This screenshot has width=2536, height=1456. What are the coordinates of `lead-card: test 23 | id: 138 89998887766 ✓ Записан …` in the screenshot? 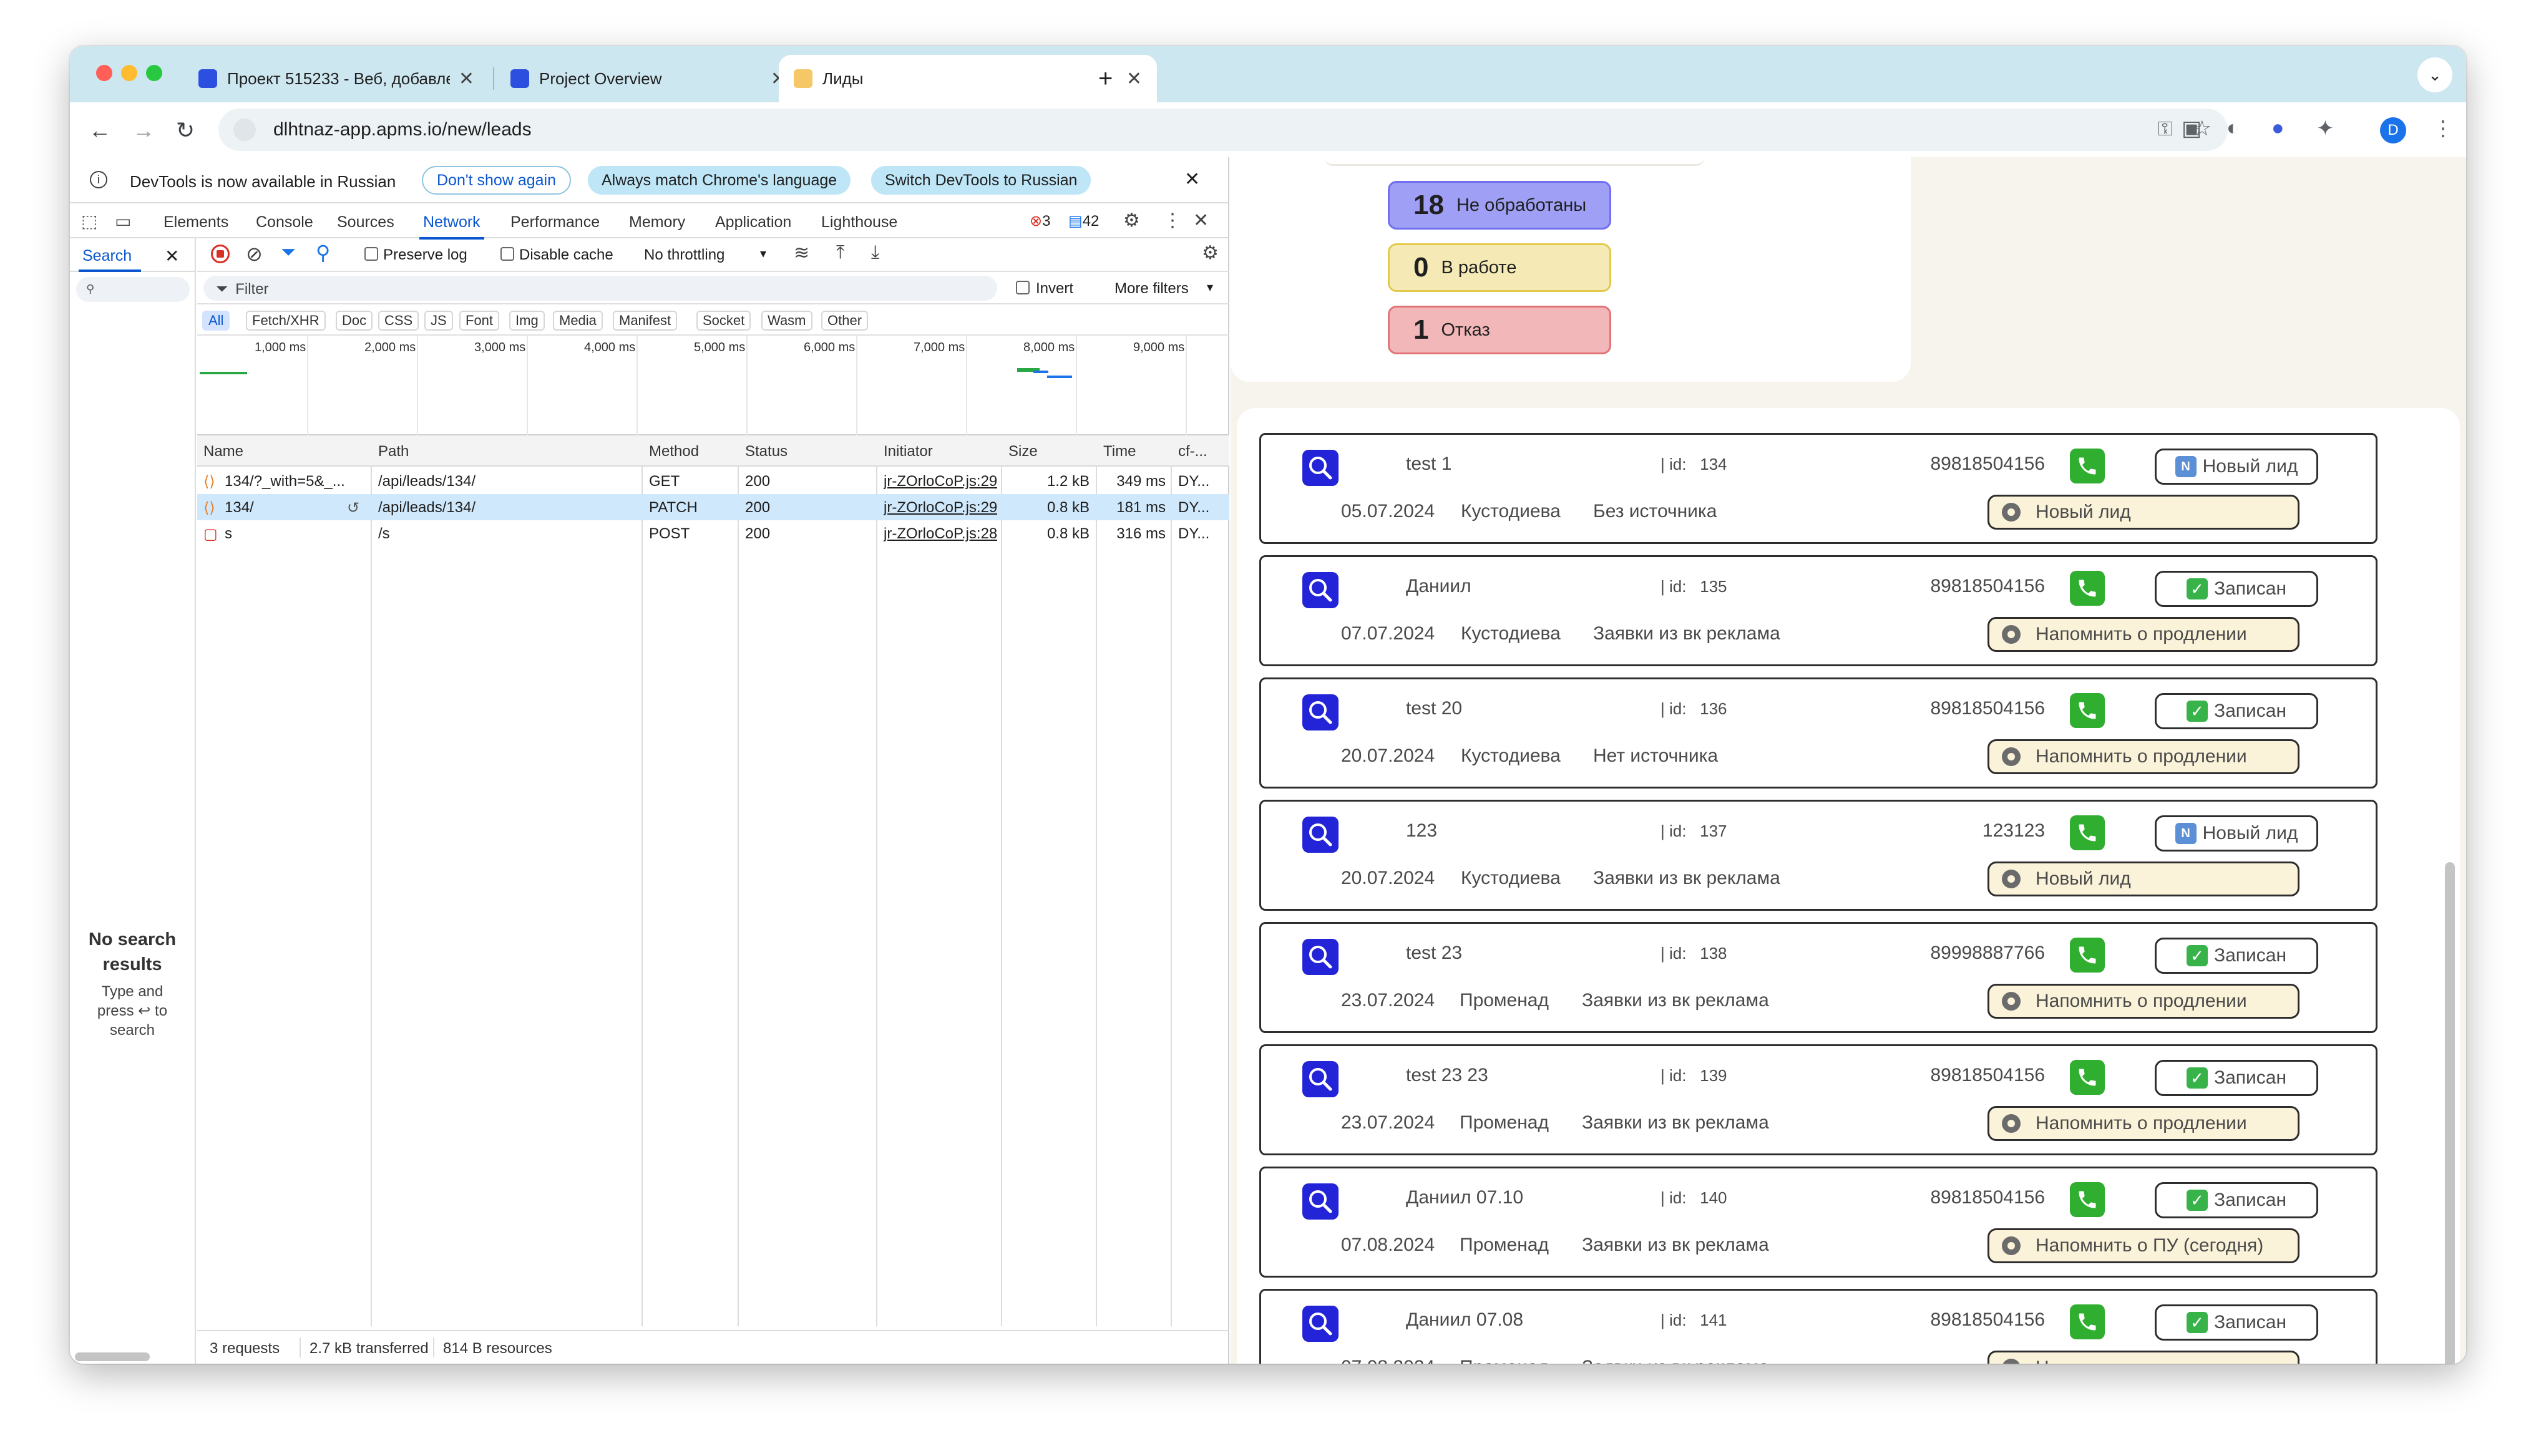 It's located at (1818, 977).